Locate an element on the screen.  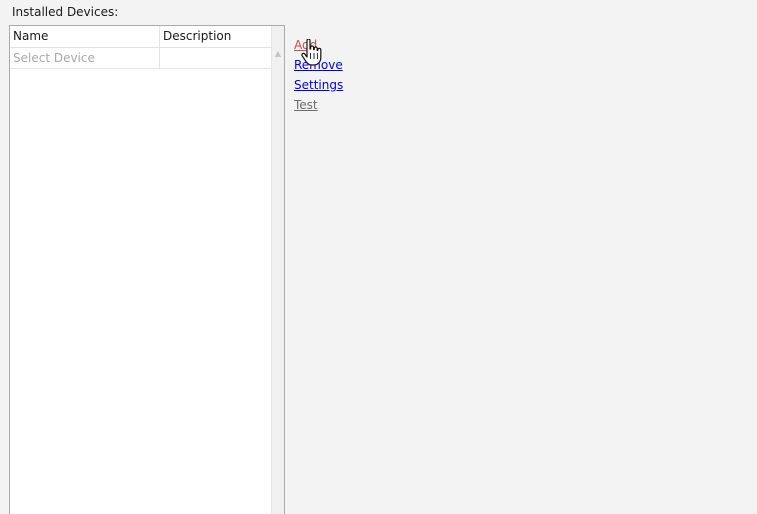
device-description-cell is located at coordinates (216, 58).